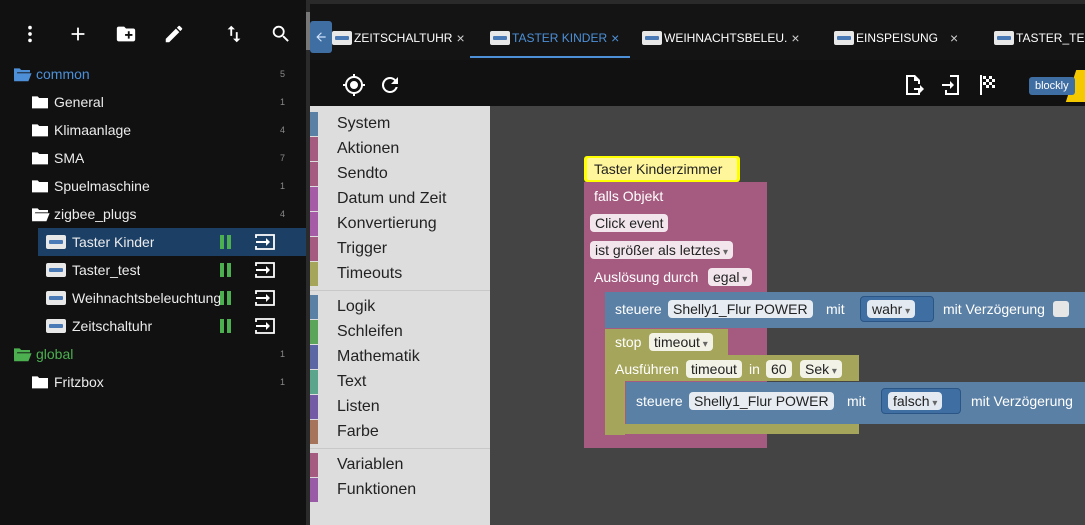 The height and width of the screenshot is (525, 1085). What do you see at coordinates (400, 290) in the screenshot?
I see `toolbox-separator` at bounding box center [400, 290].